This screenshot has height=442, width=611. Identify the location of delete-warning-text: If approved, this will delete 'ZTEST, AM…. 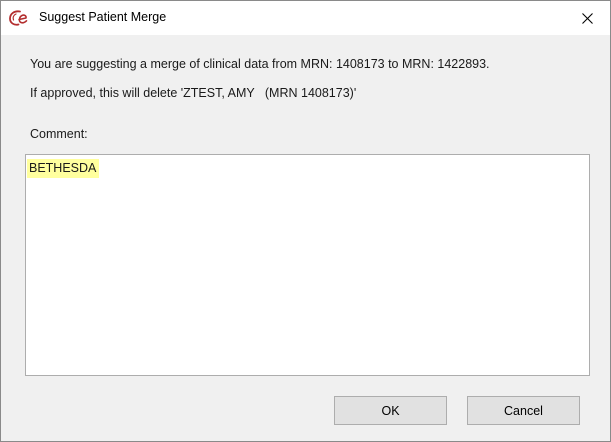
(193, 93).